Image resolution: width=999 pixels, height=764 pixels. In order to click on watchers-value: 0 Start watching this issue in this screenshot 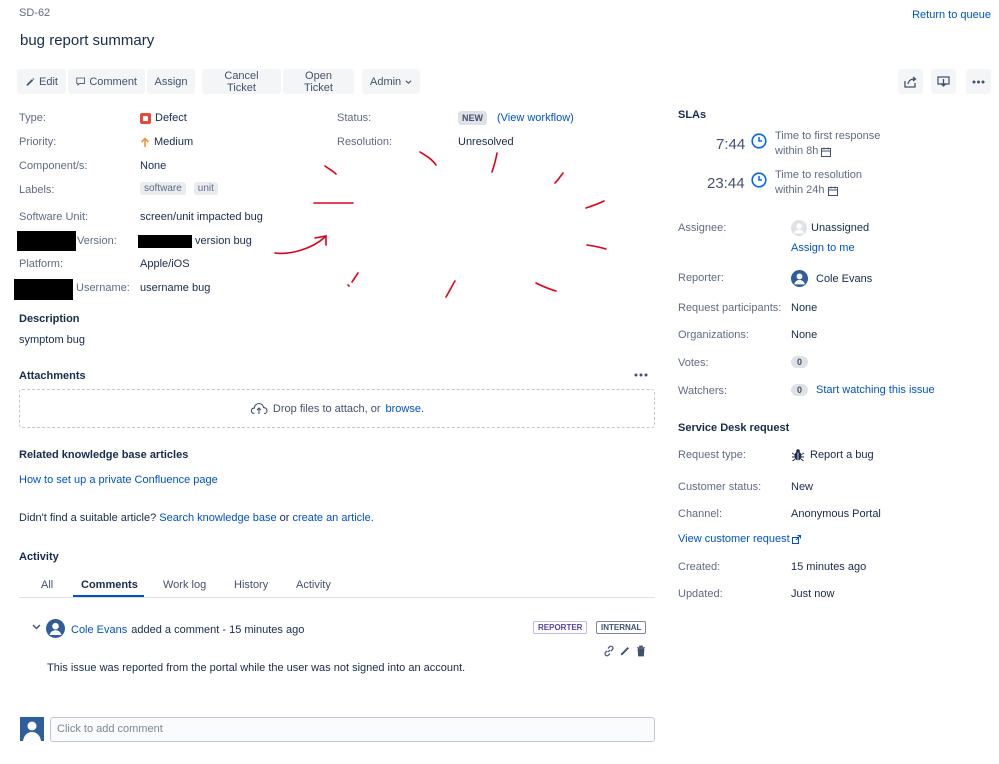, I will do `click(863, 390)`.